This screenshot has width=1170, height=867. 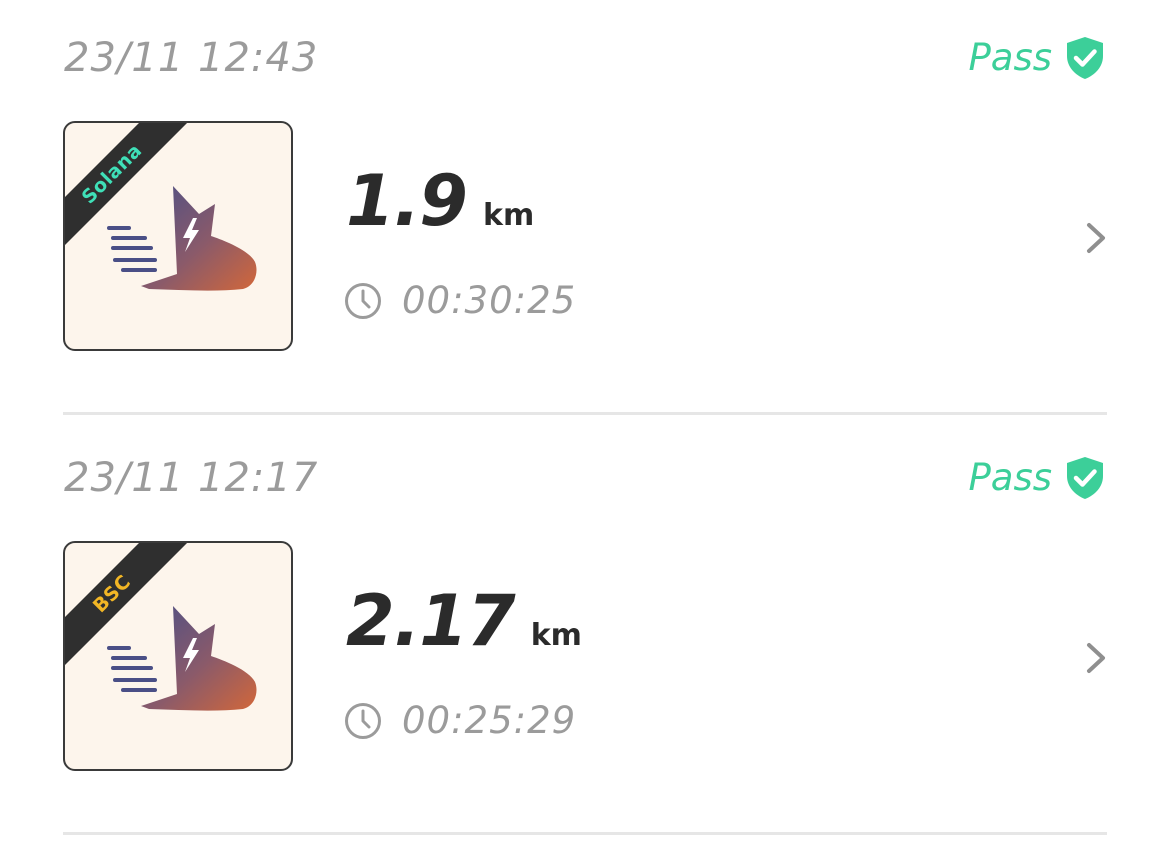 I want to click on shoe-thumbnail: Solana, so click(x=178, y=236).